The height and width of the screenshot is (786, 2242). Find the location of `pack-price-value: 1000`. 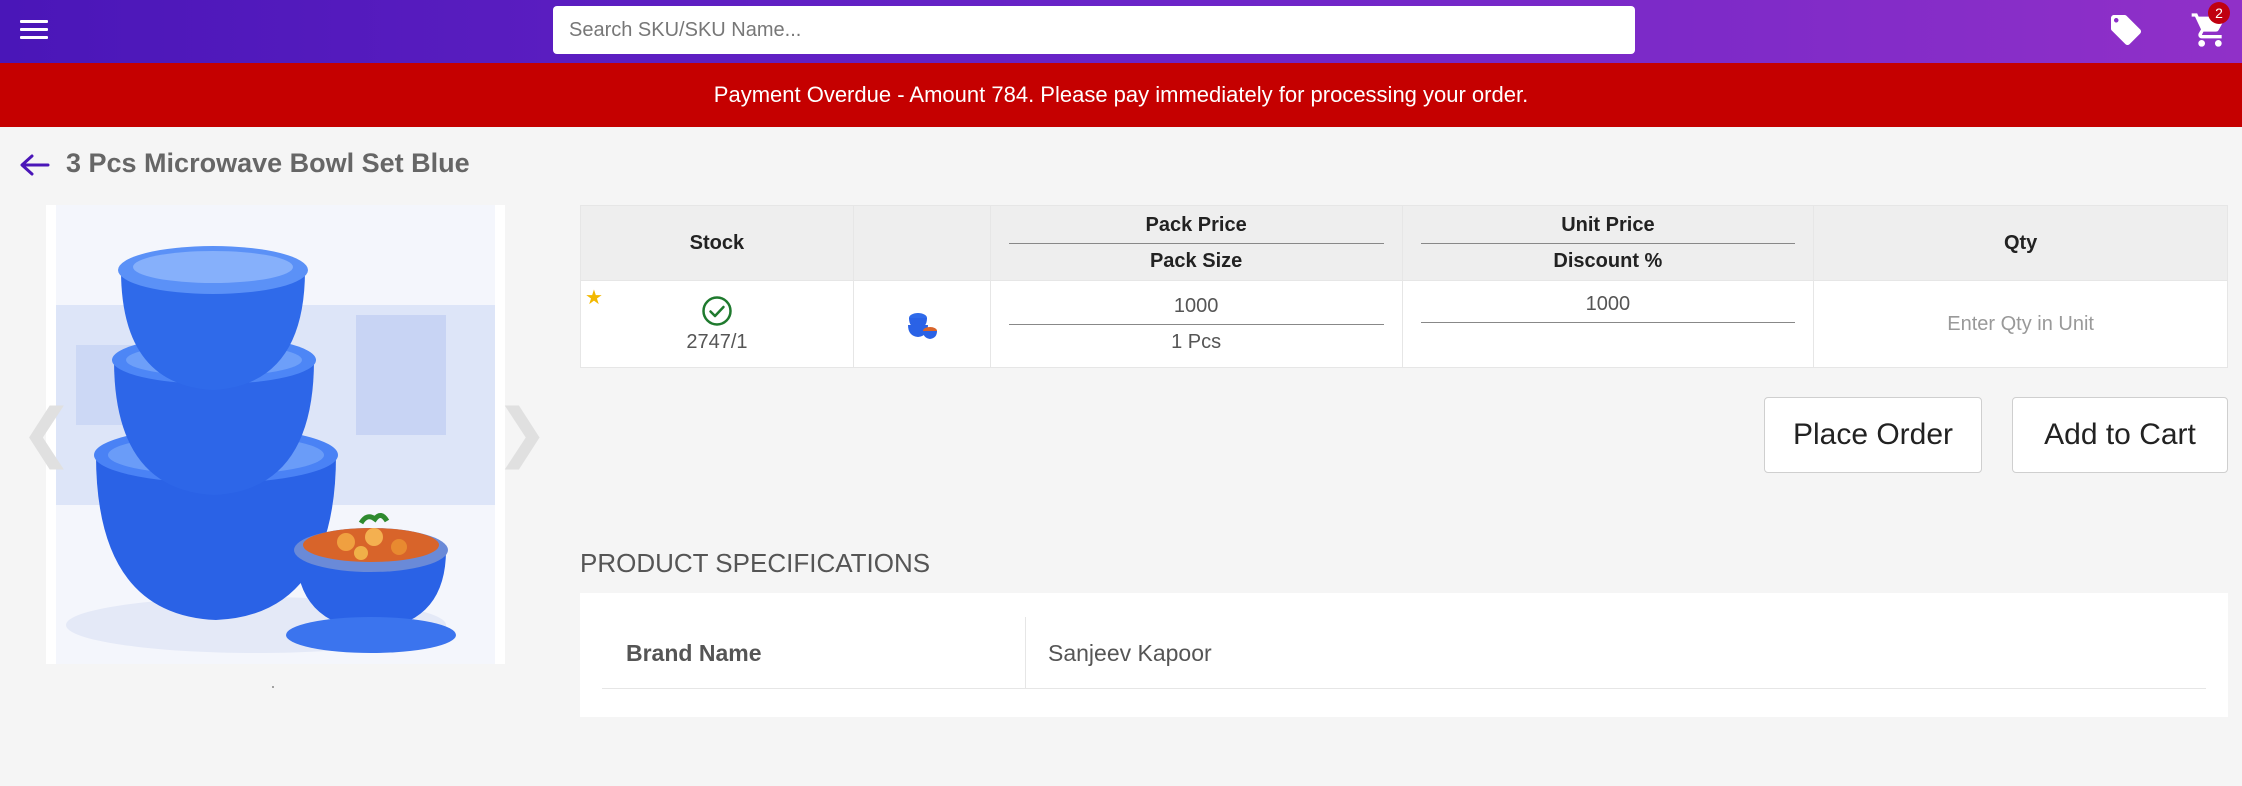

pack-price-value: 1000 is located at coordinates (1196, 310).